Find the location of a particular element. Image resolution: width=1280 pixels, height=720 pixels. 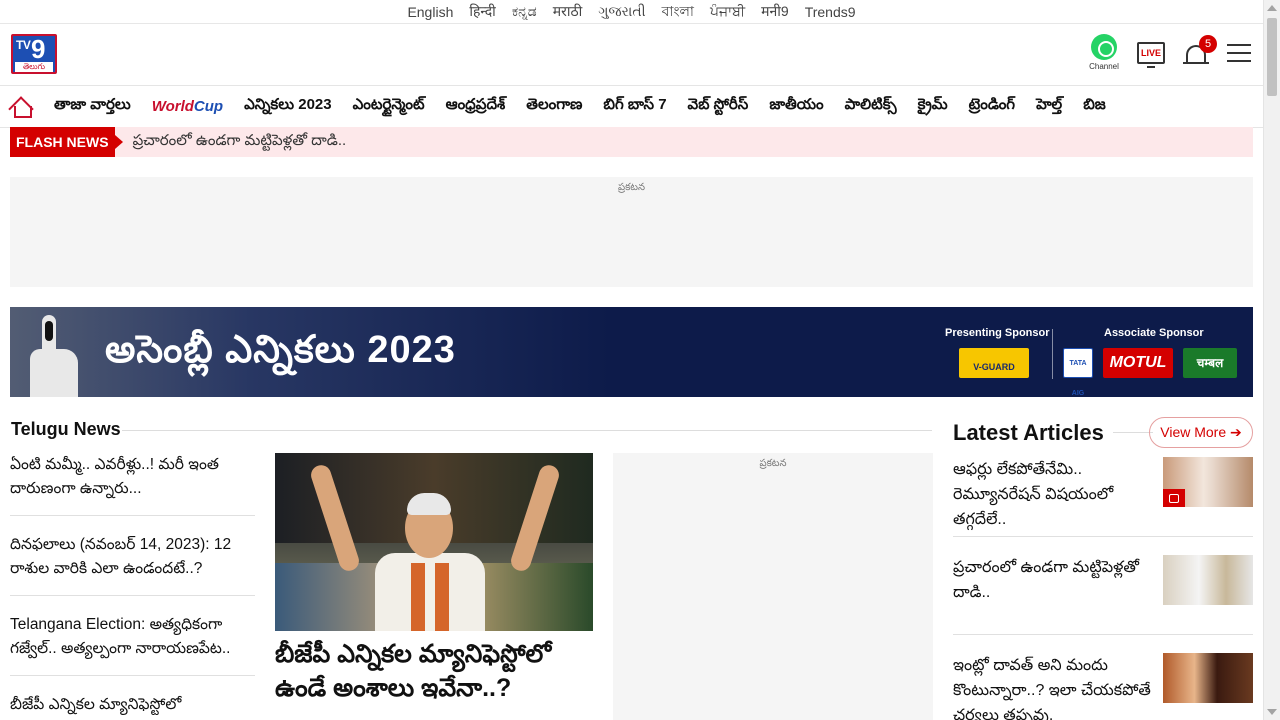

nav-worldcup: WorldCup is located at coordinates (187, 106).